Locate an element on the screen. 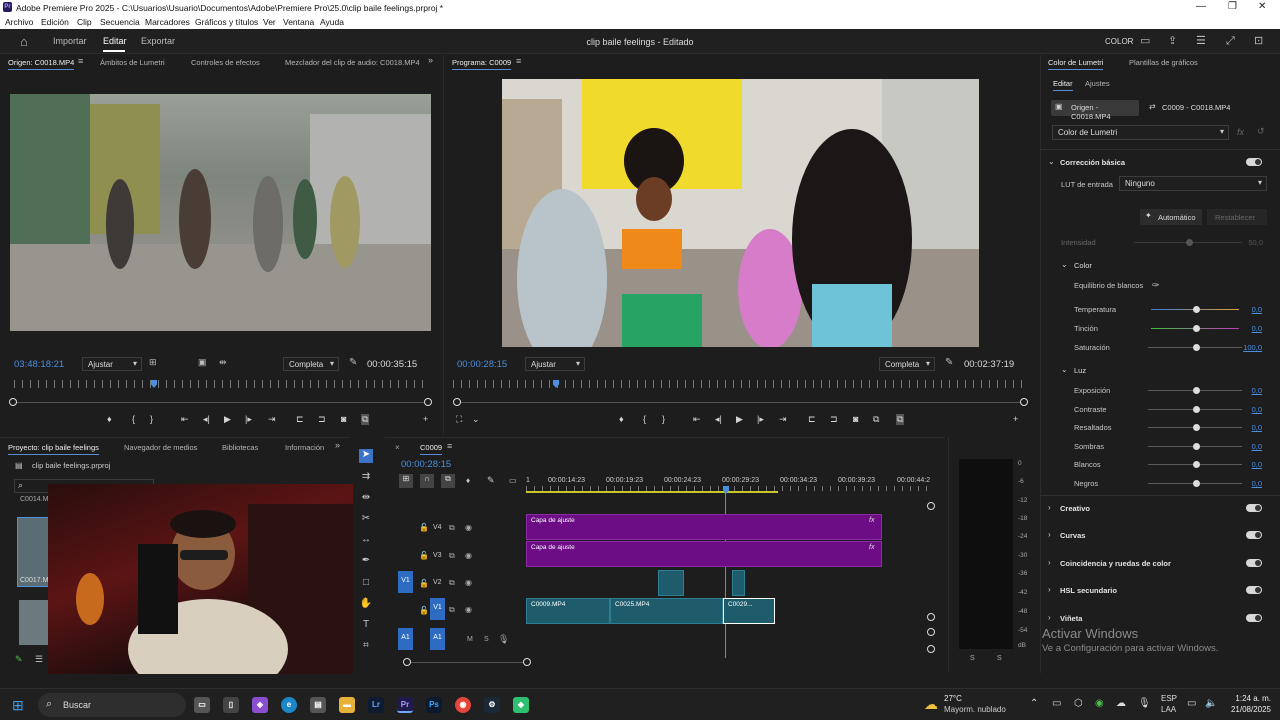 Image resolution: width=1280 pixels, height=720 pixels. program-fit-select: Ajustar is located at coordinates (555, 364).